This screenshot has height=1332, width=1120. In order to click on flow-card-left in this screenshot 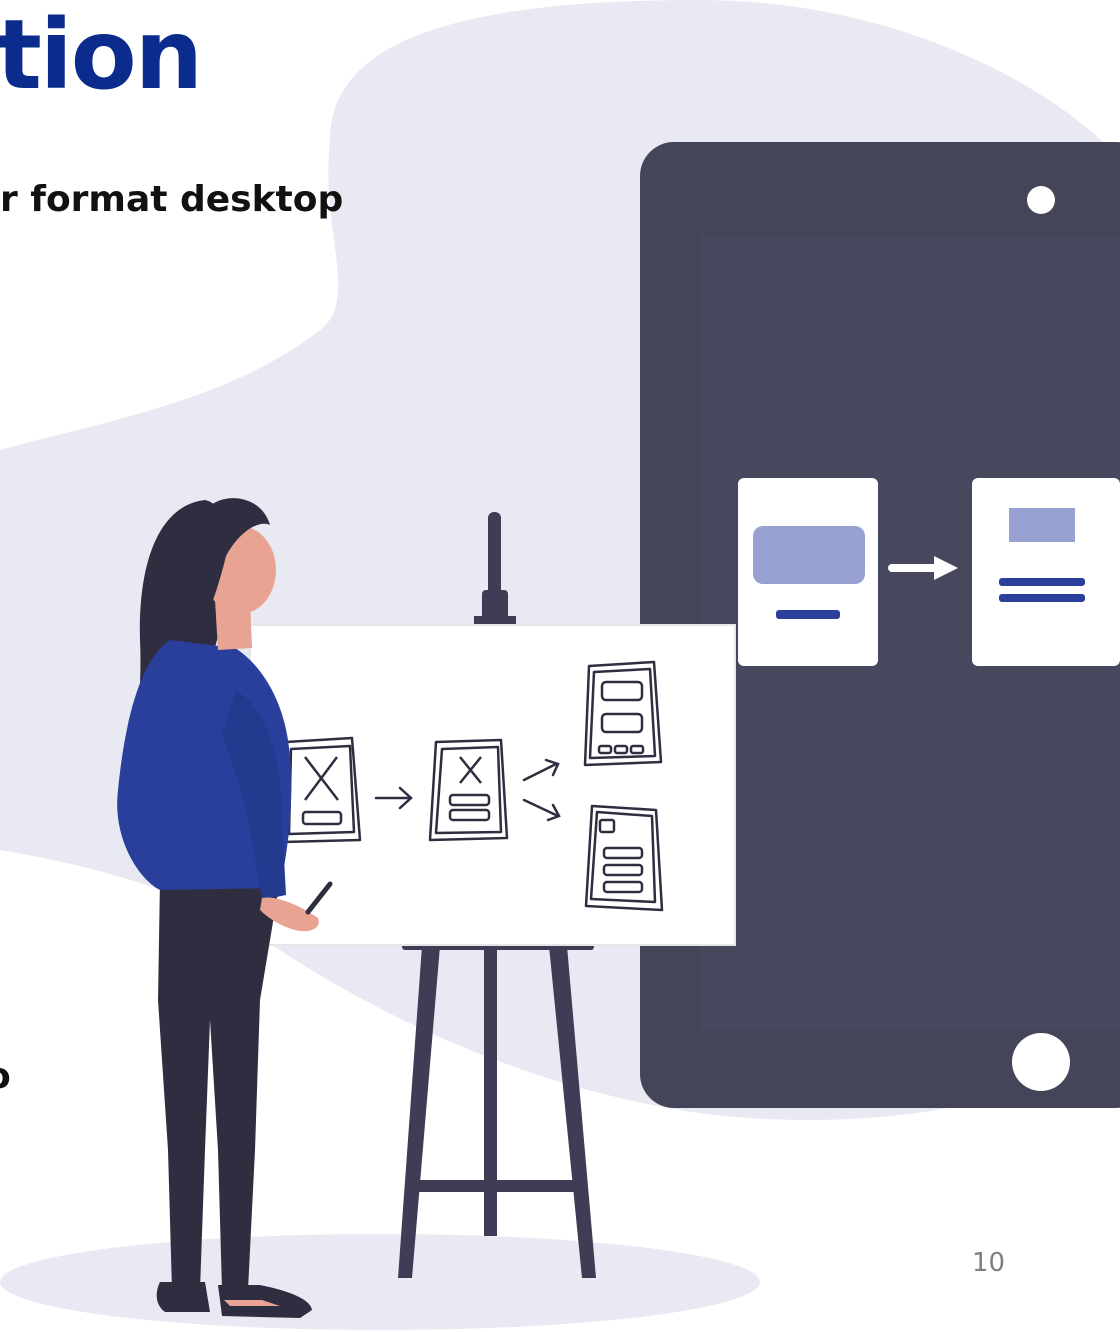, I will do `click(808, 572)`.